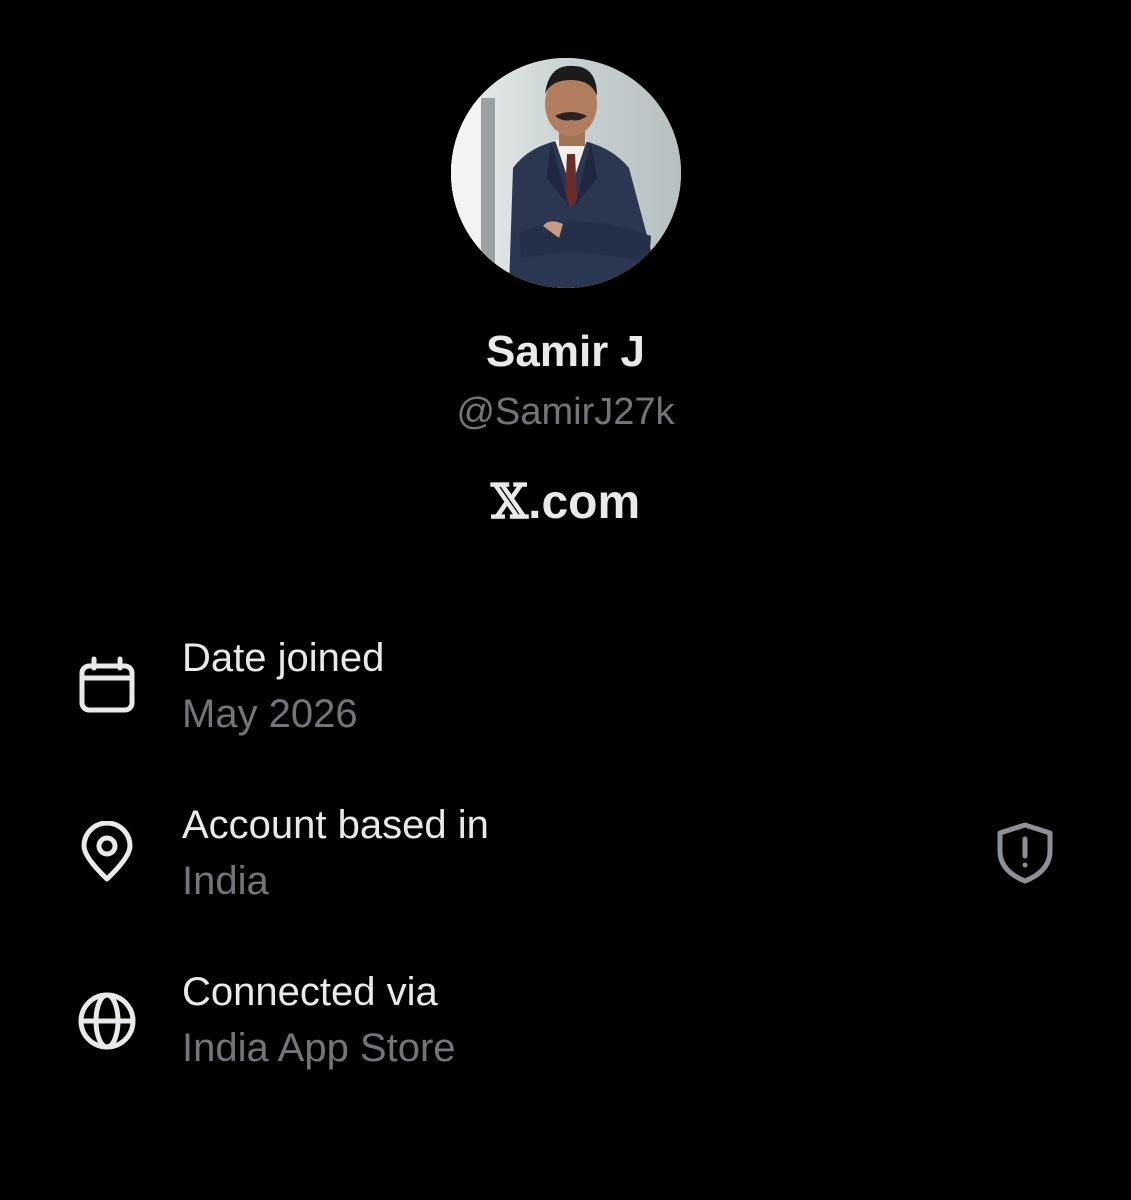 The height and width of the screenshot is (1200, 1131). What do you see at coordinates (565, 1031) in the screenshot?
I see `info-row-connected-via: Connected via India App Store` at bounding box center [565, 1031].